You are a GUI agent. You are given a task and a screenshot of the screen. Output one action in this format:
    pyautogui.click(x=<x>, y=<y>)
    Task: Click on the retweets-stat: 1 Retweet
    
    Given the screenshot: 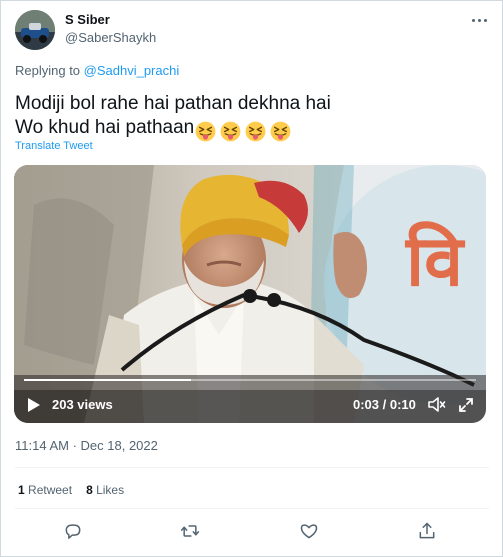 What is the action you would take?
    pyautogui.click(x=45, y=490)
    